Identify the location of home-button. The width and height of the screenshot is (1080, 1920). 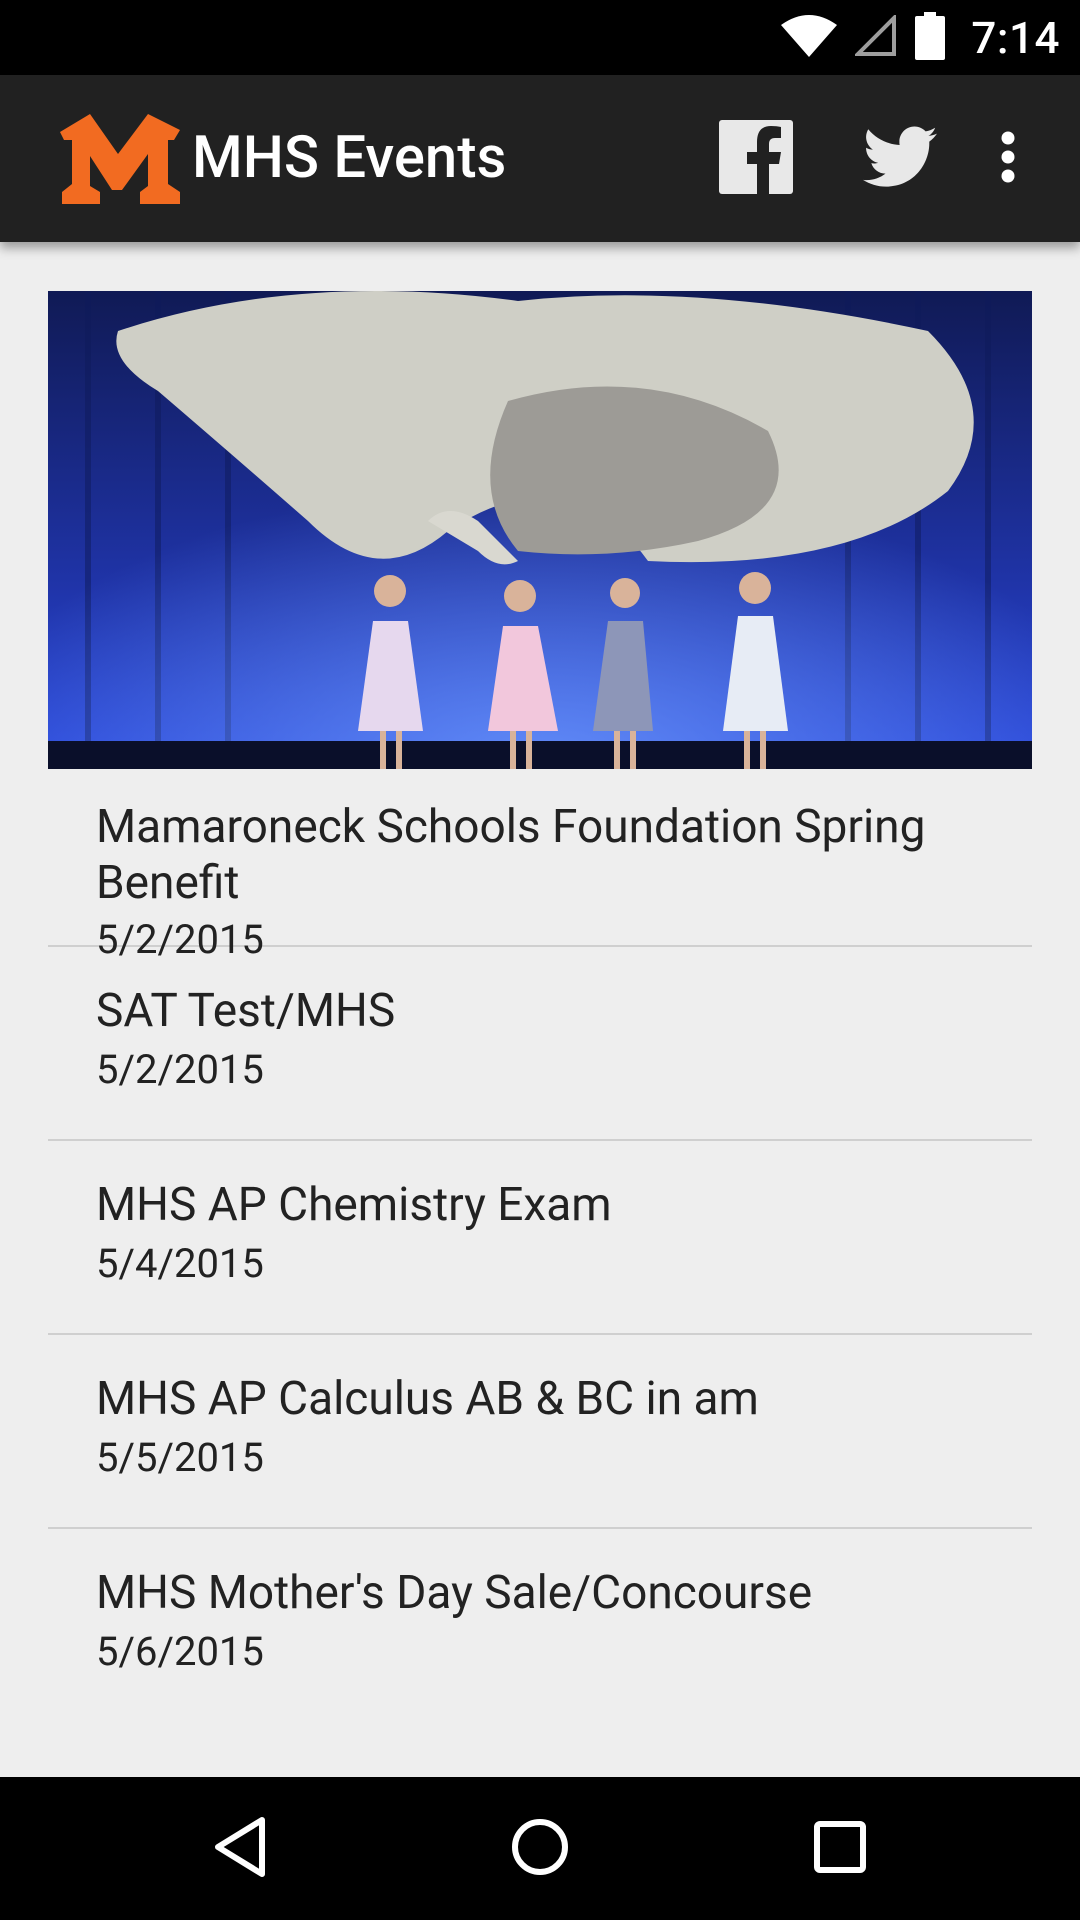
(540, 1849).